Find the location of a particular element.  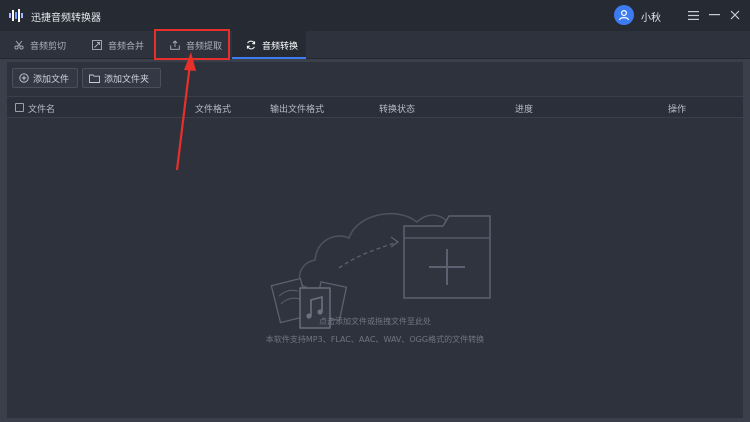

username-label: 小秋 is located at coordinates (651, 16).